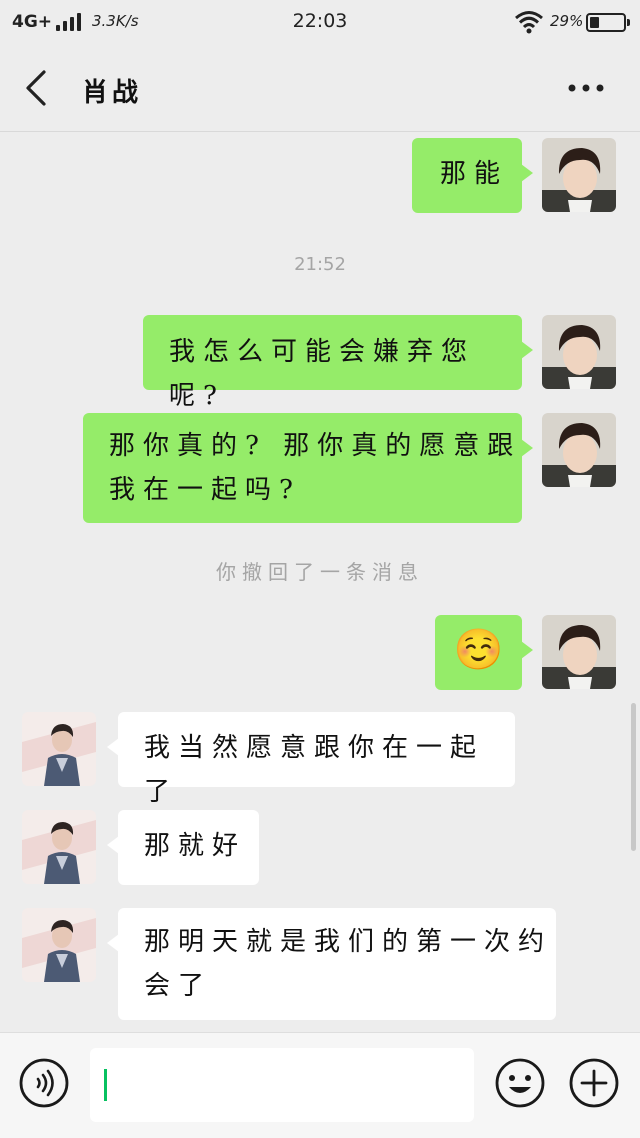 The width and height of the screenshot is (640, 1138). I want to click on text-cursor, so click(105, 1085).